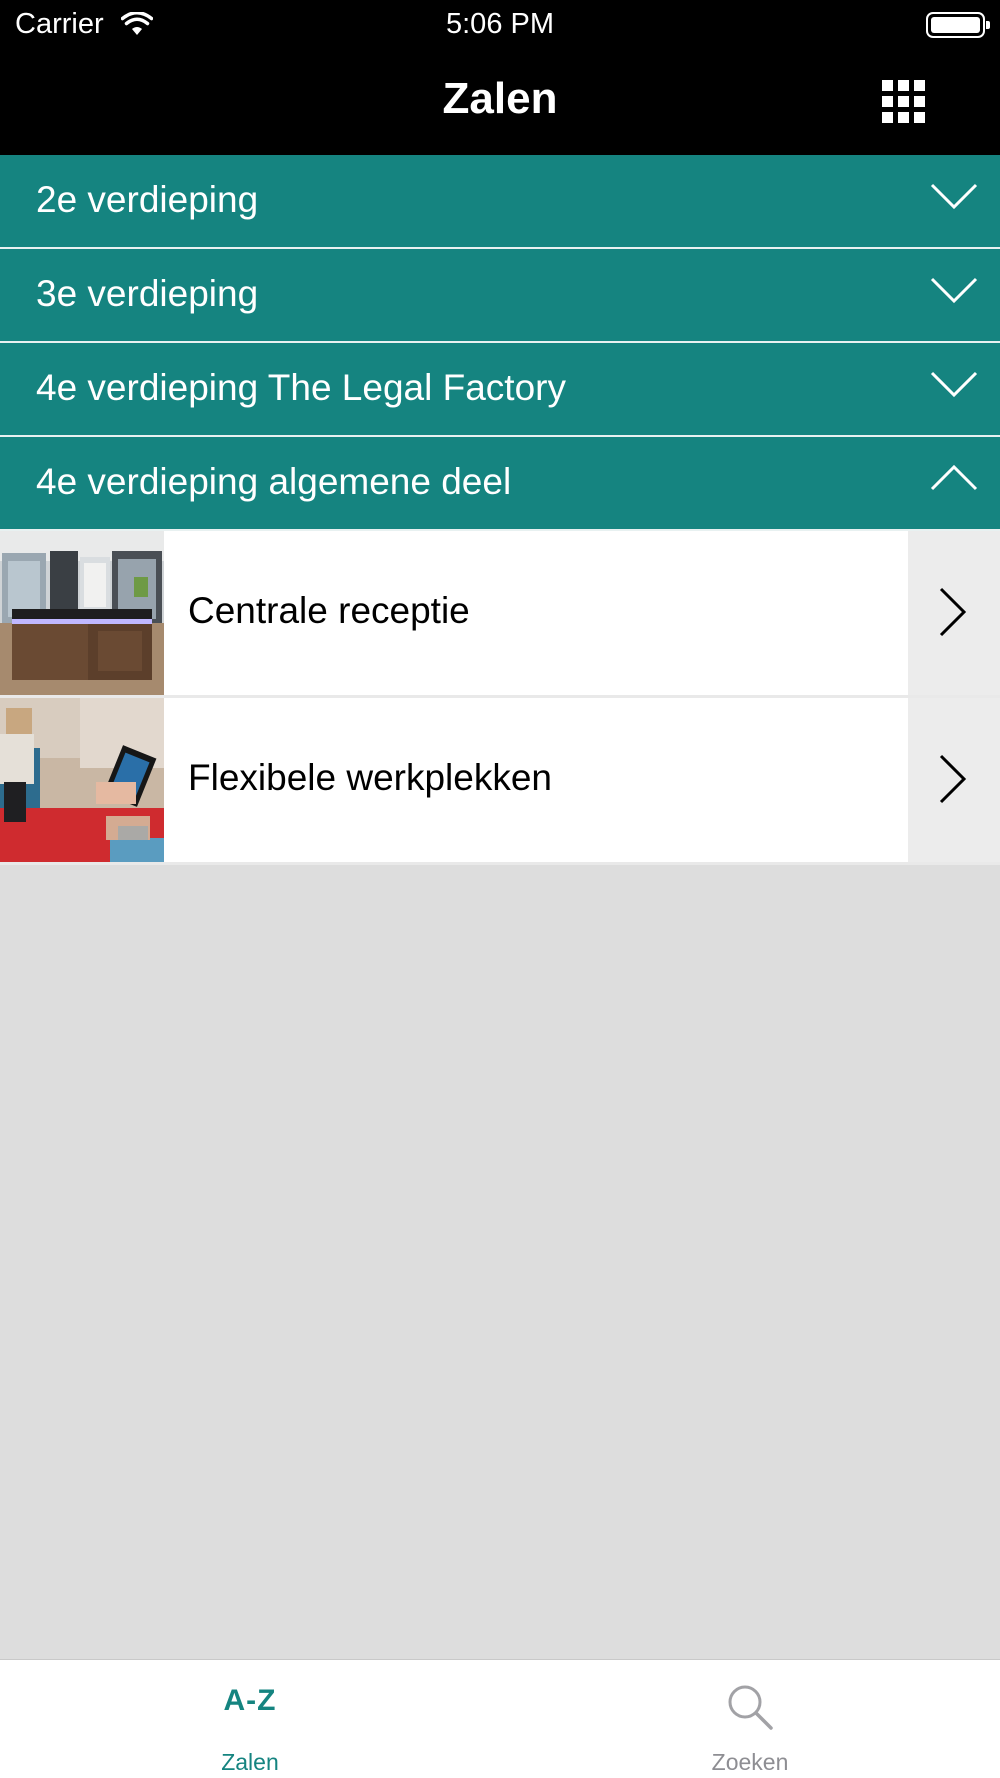 Image resolution: width=1000 pixels, height=1778 pixels. What do you see at coordinates (500, 295) in the screenshot?
I see `section-3e-verdieping: 3e verdieping` at bounding box center [500, 295].